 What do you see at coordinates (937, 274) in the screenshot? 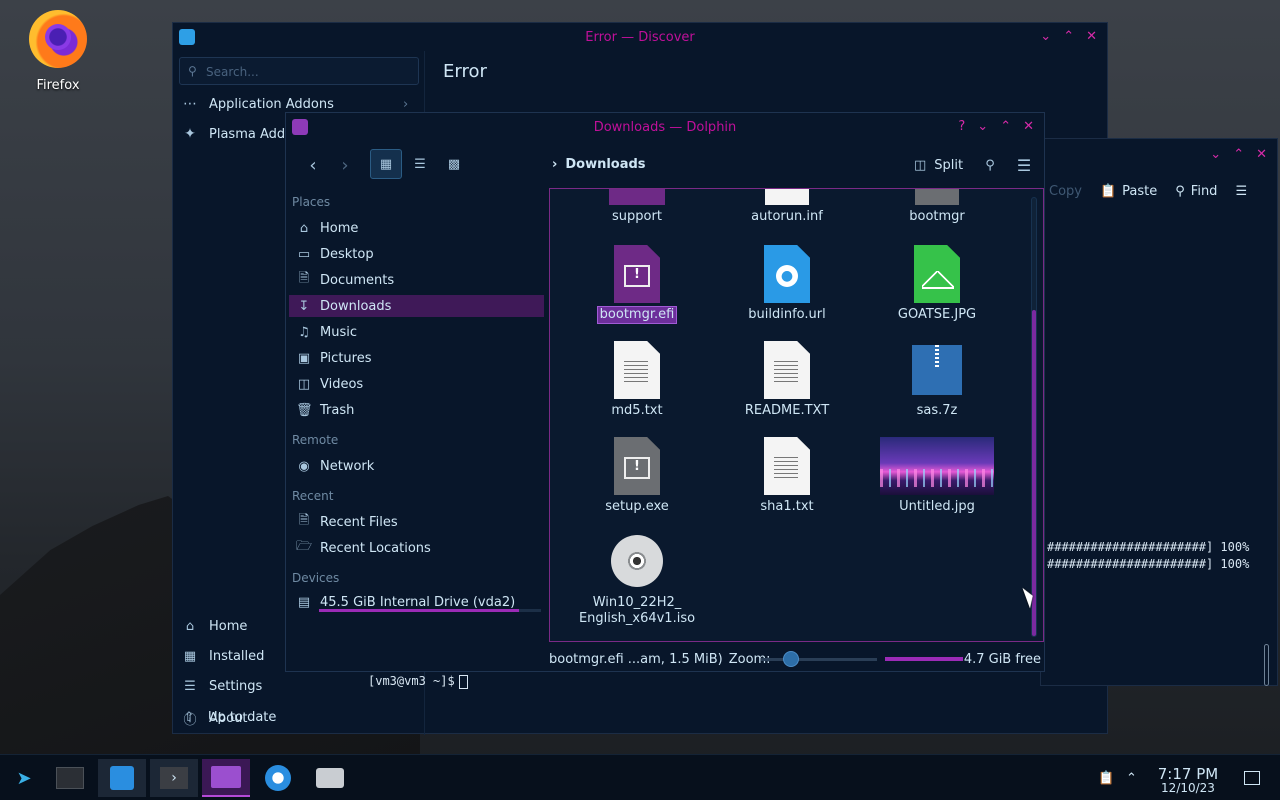
I see `image-icon` at bounding box center [937, 274].